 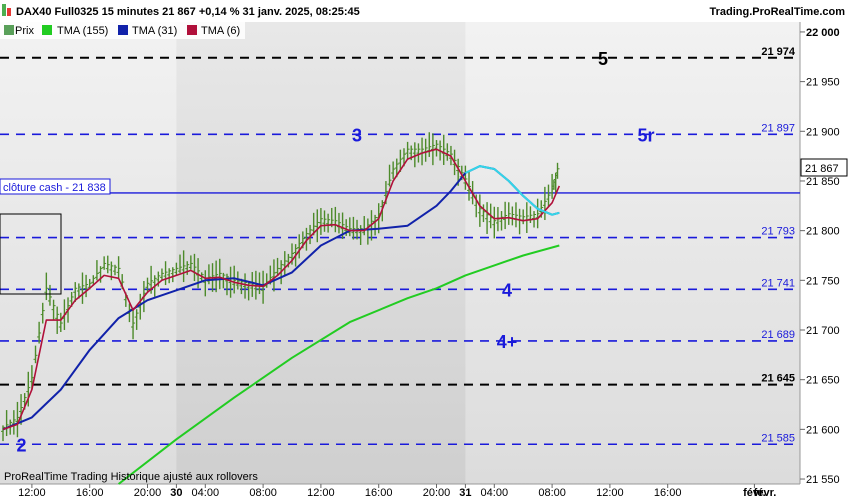 What do you see at coordinates (778, 379) in the screenshot?
I see `level-label: 21 645` at bounding box center [778, 379].